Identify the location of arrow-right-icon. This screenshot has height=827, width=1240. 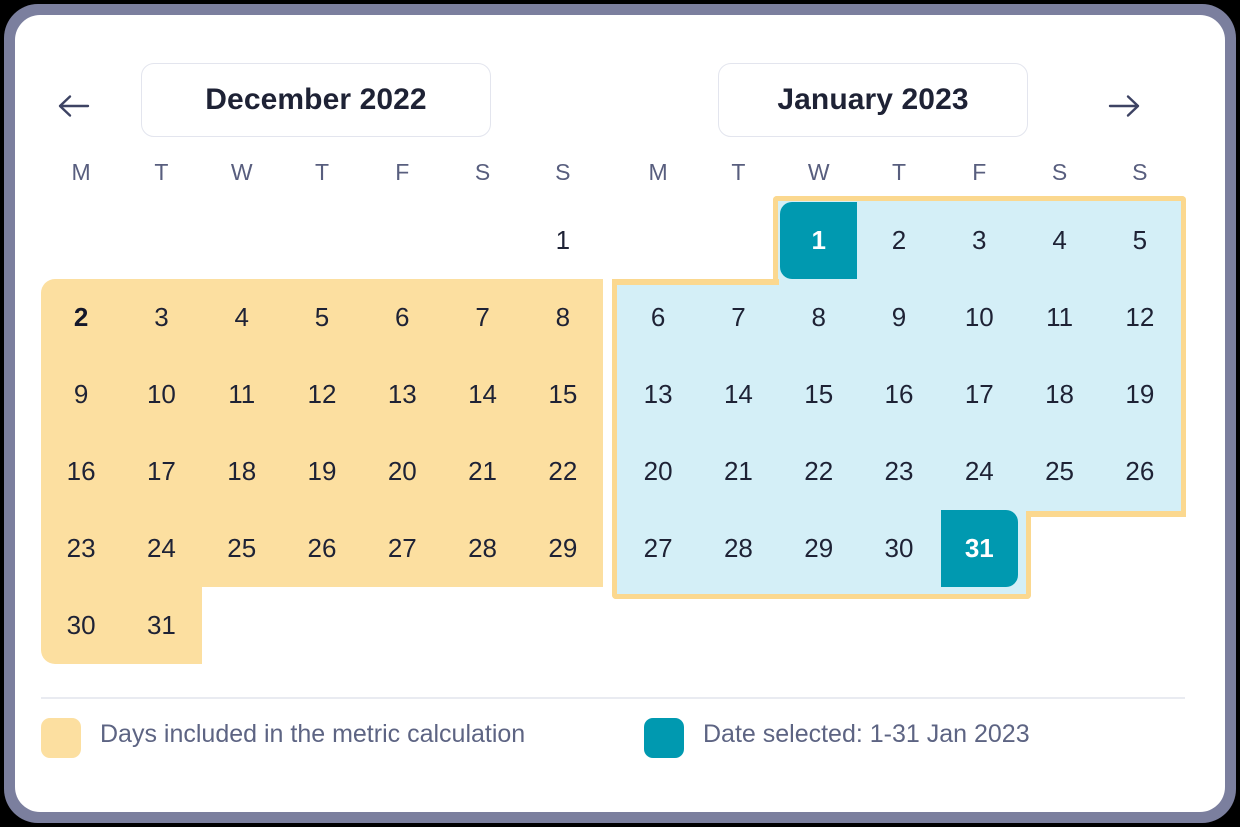
(1124, 106).